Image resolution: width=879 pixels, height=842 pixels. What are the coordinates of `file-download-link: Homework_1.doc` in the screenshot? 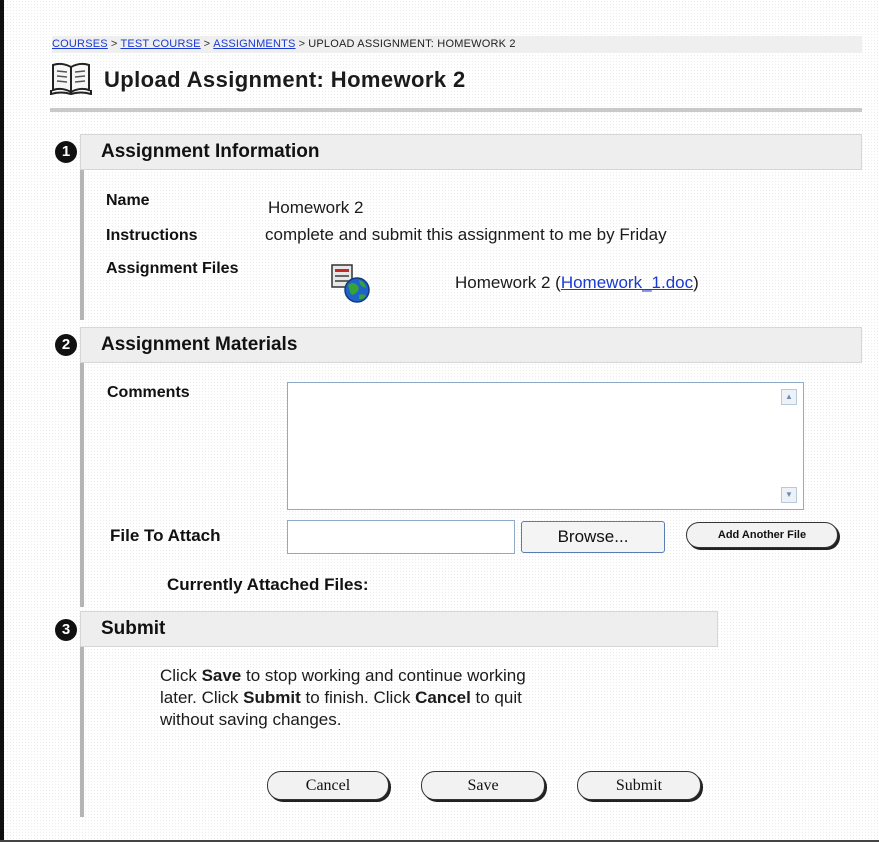 It's located at (627, 282).